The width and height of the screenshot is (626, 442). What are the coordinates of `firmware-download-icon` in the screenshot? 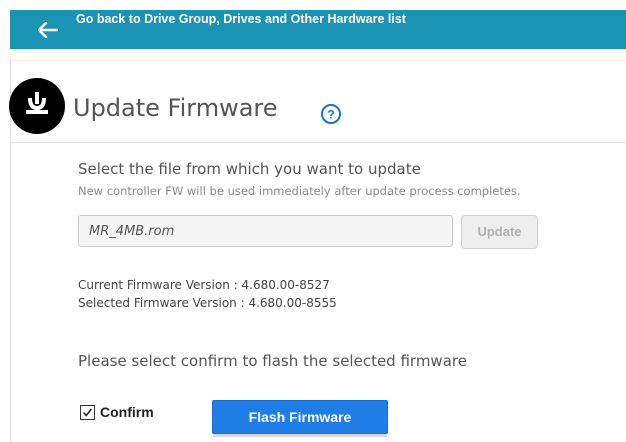 It's located at (37, 106).